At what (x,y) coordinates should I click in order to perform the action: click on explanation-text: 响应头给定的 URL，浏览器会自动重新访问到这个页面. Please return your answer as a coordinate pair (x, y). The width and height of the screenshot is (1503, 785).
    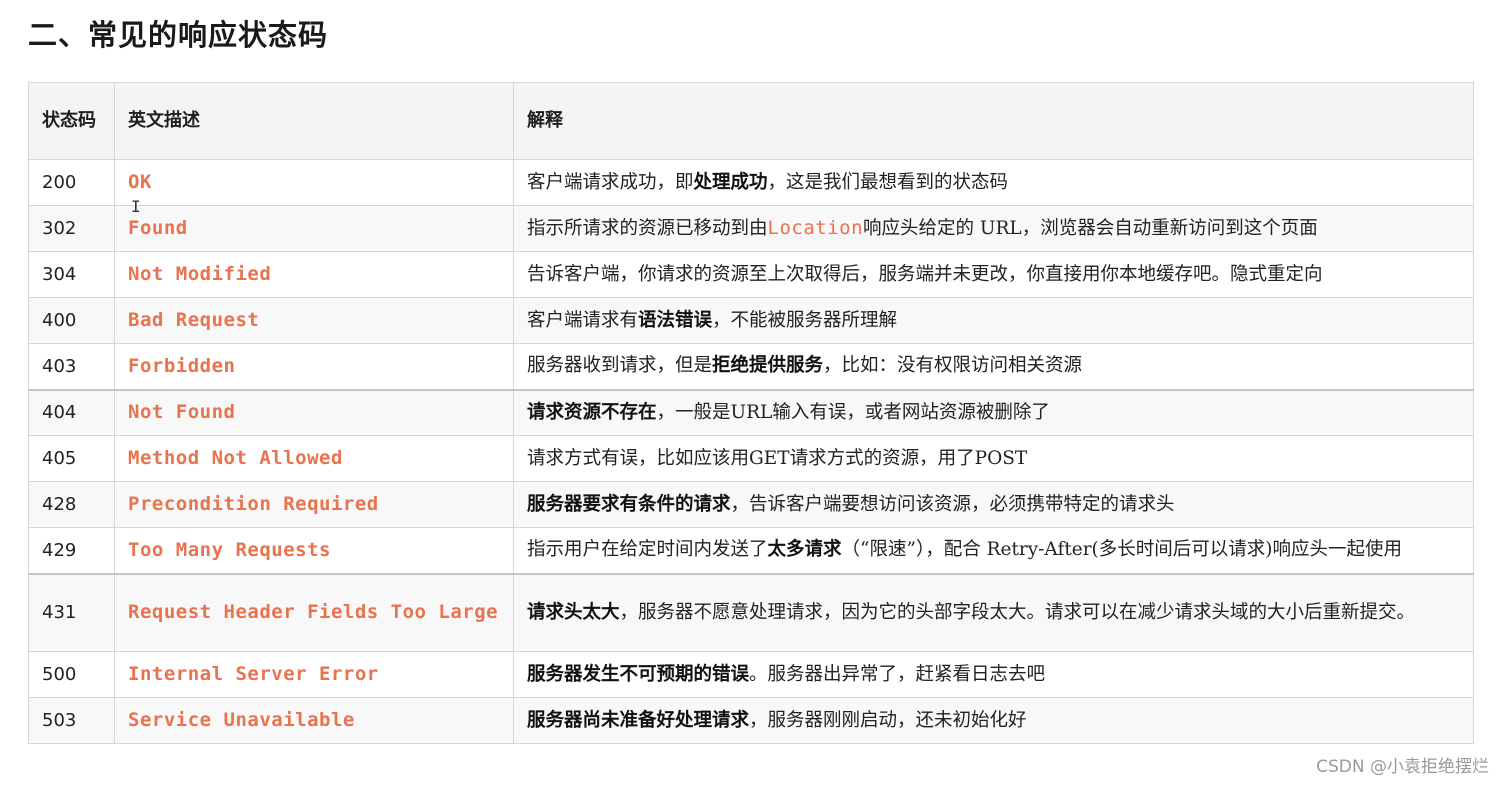
    Looking at the image, I should click on (1090, 228).